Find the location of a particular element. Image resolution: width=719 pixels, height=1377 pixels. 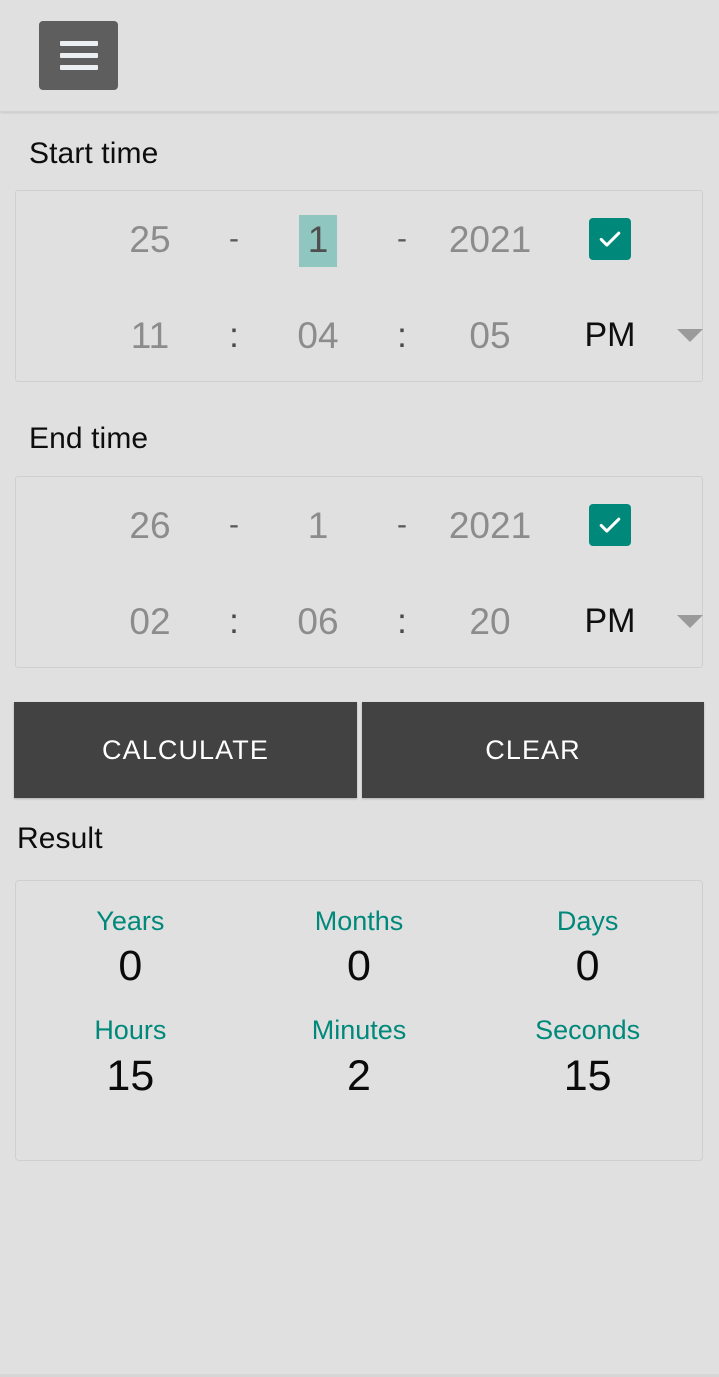

result-hours-value: 15 is located at coordinates (130, 1075).